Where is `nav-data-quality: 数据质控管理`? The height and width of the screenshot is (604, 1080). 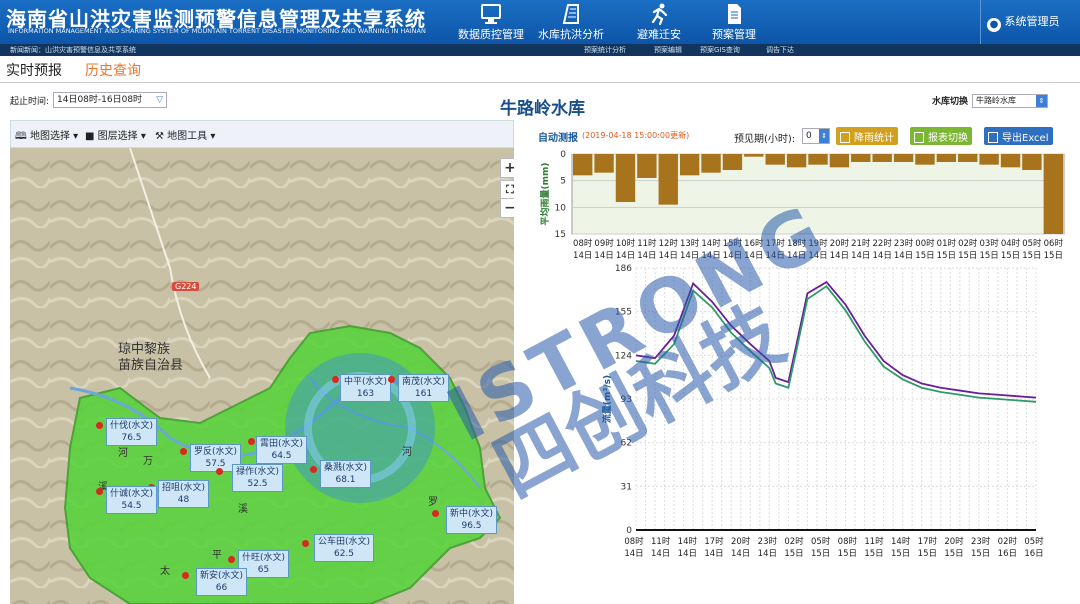
nav-data-quality: 数据质控管理 is located at coordinates (491, 22).